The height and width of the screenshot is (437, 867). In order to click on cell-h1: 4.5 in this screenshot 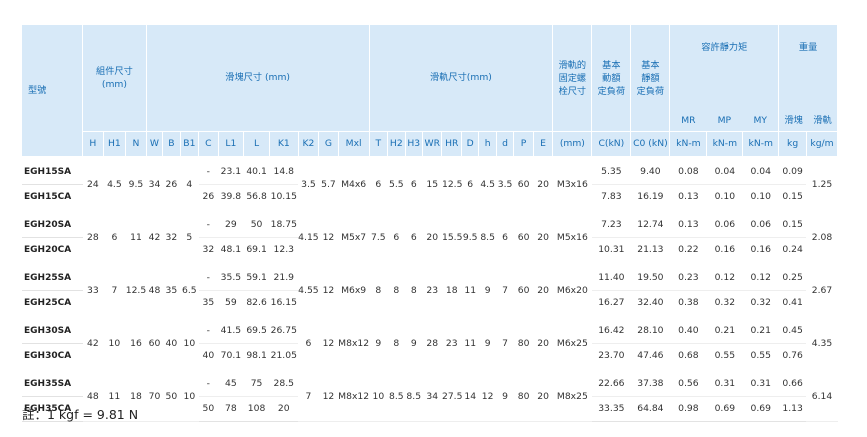, I will do `click(114, 184)`.